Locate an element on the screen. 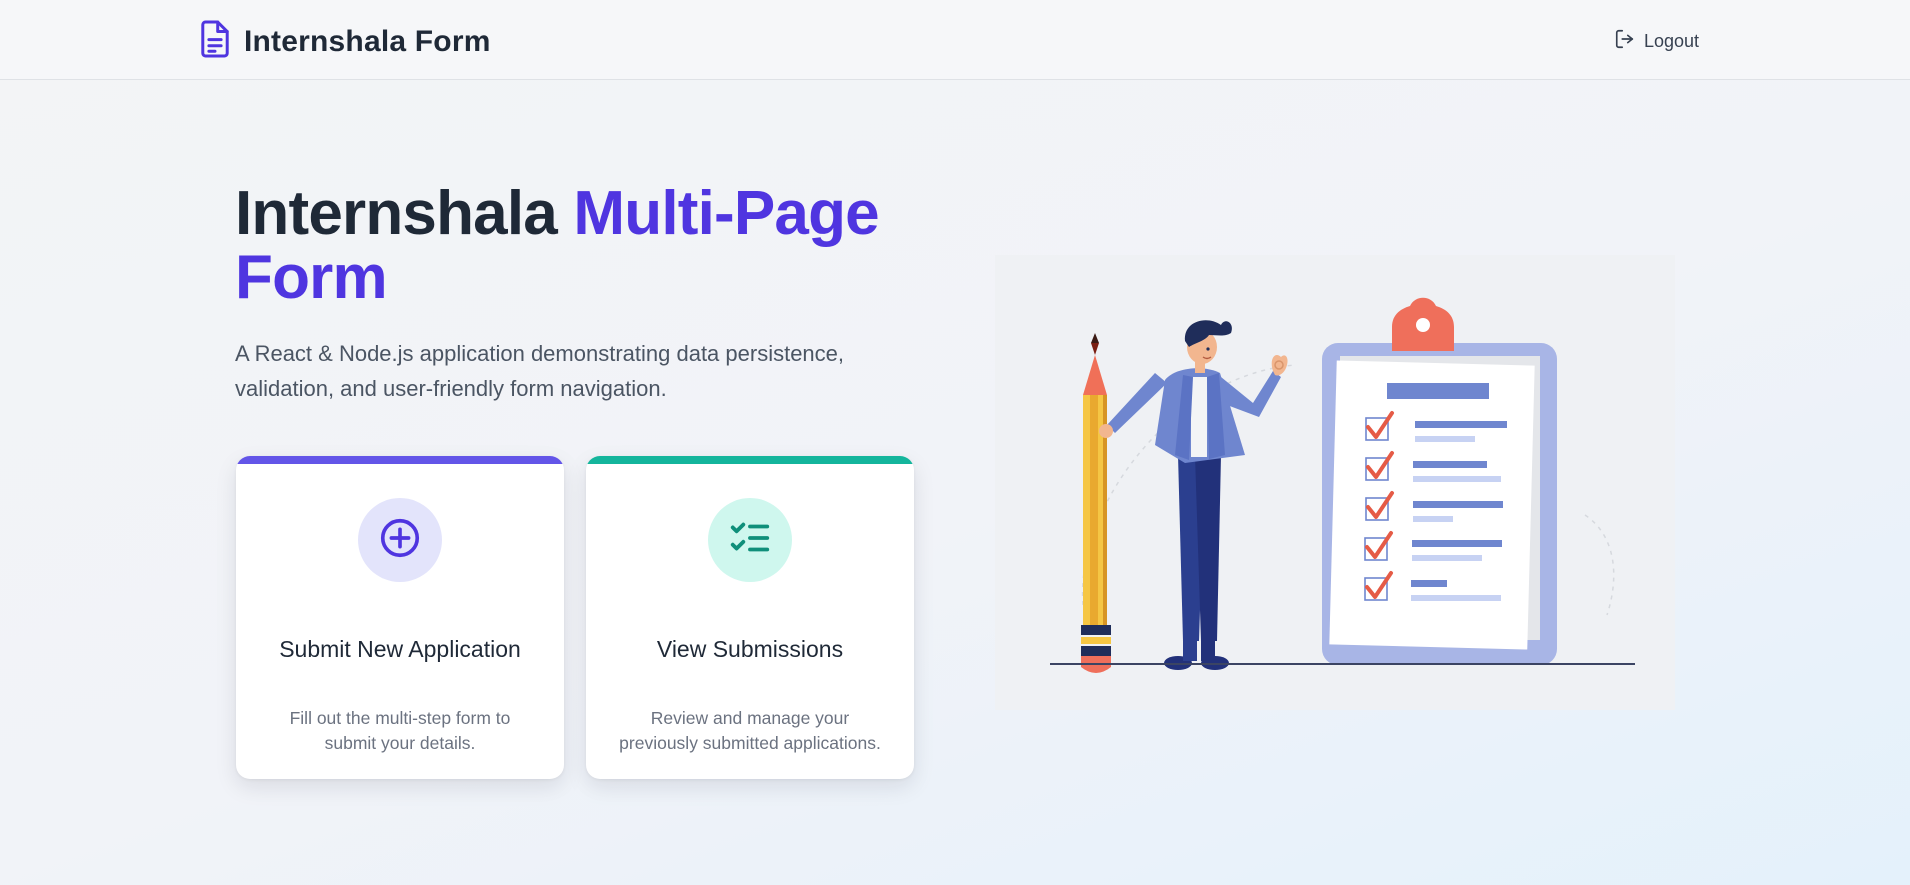  plus-circle-icon is located at coordinates (400, 540).